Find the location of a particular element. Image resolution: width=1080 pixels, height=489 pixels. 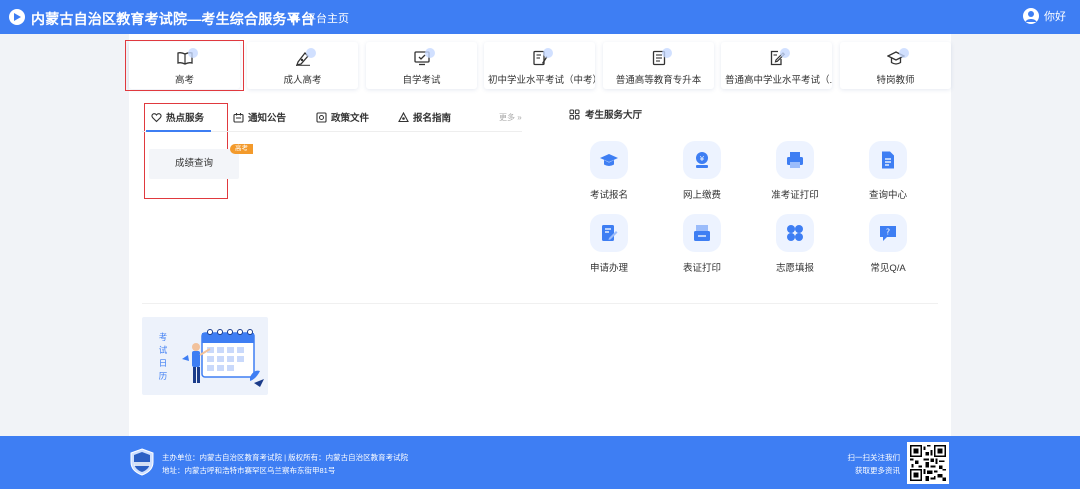

checklist-pen-icon is located at coordinates (542, 57).